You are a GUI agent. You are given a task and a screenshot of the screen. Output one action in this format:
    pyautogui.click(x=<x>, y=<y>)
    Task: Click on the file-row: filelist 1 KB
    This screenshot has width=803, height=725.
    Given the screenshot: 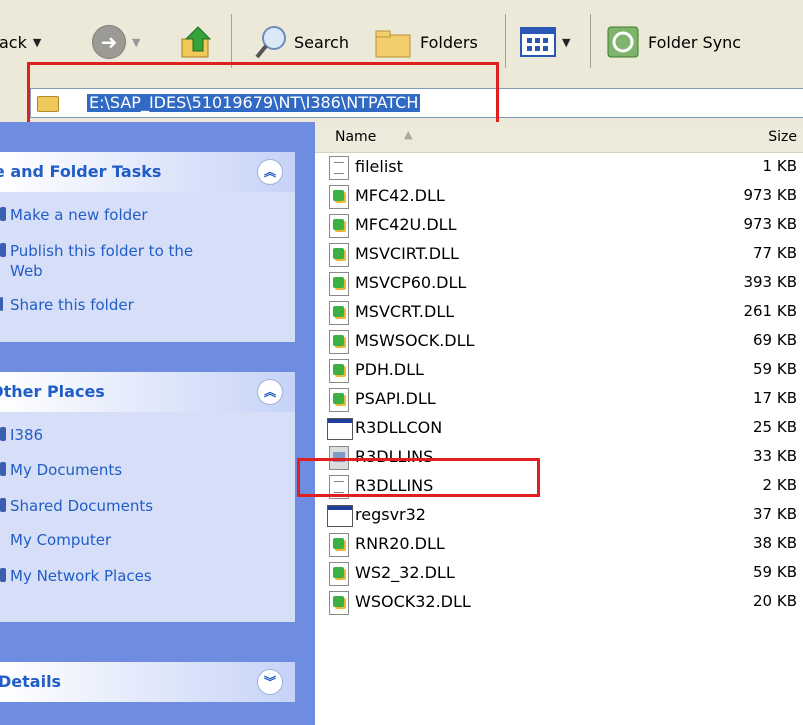 What is the action you would take?
    pyautogui.click(x=559, y=167)
    